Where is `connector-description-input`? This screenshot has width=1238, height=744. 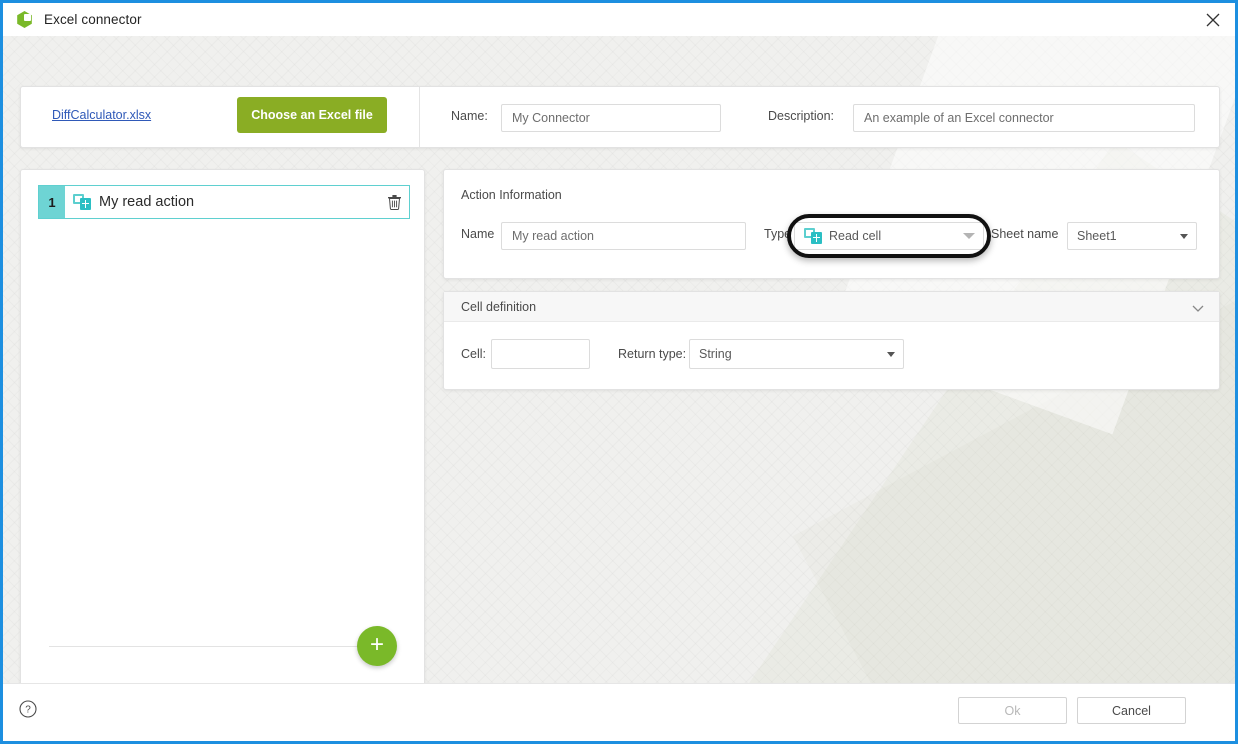
connector-description-input is located at coordinates (1024, 118).